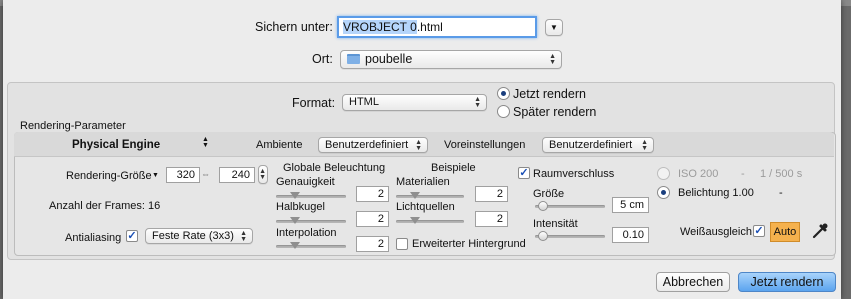  I want to click on antialiasing-checkbox: ✓, so click(132, 236).